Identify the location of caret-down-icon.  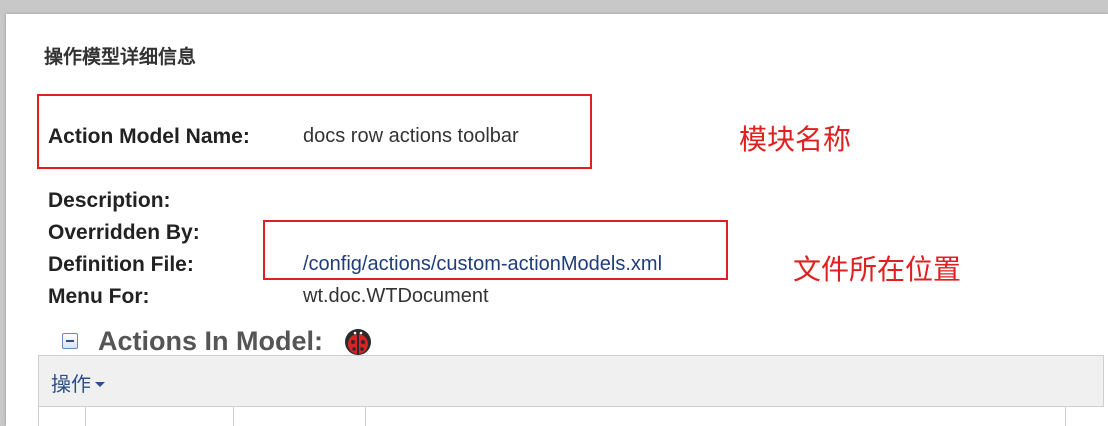
(100, 384).